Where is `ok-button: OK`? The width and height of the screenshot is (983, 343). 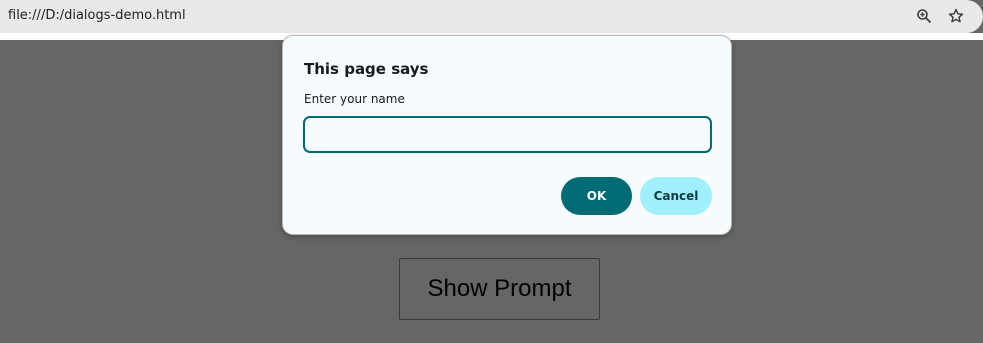 ok-button: OK is located at coordinates (596, 196).